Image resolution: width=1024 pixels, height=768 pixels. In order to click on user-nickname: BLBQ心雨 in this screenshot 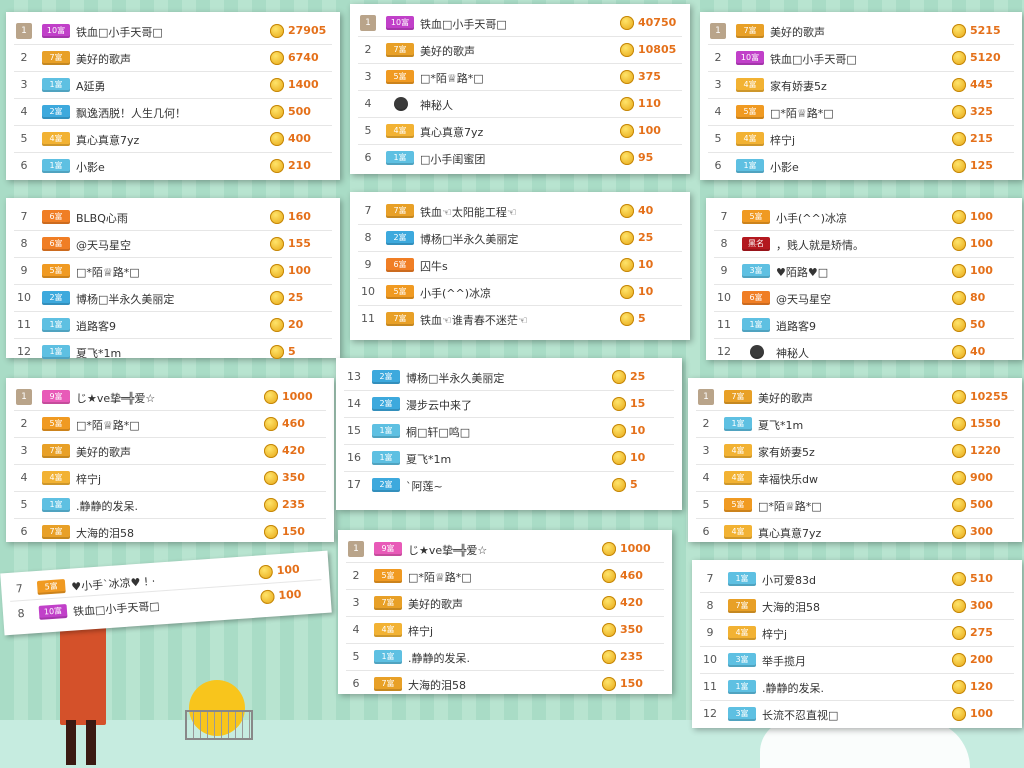, I will do `click(102, 218)`.